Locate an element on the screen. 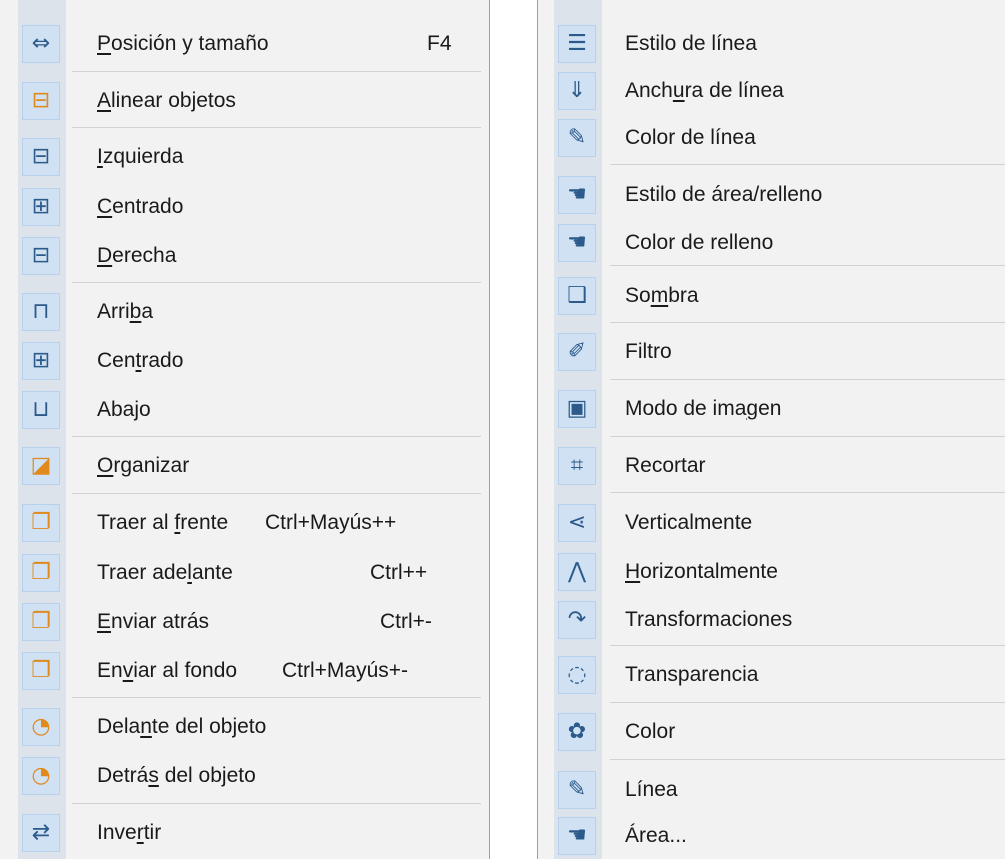 This screenshot has width=1005, height=860. fill-color-icon: ☚ is located at coordinates (577, 243).